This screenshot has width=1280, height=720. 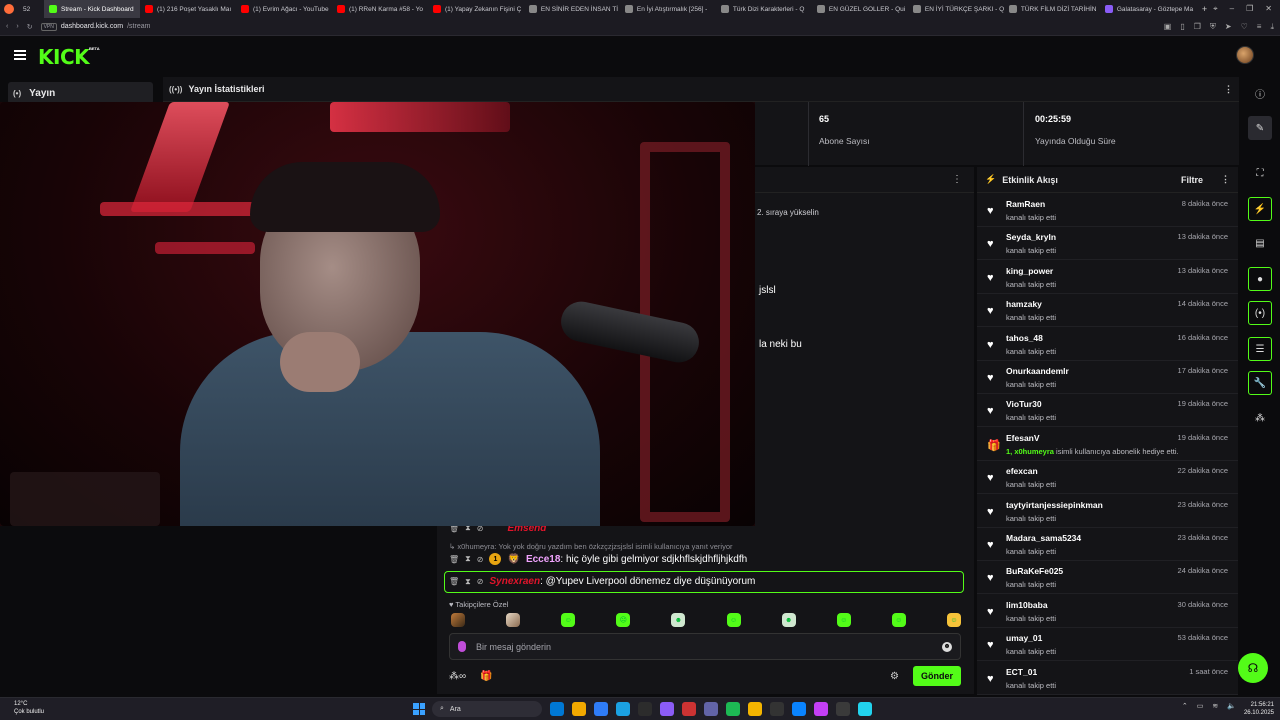 I want to click on hamburger-menu-icon, so click(x=20, y=55).